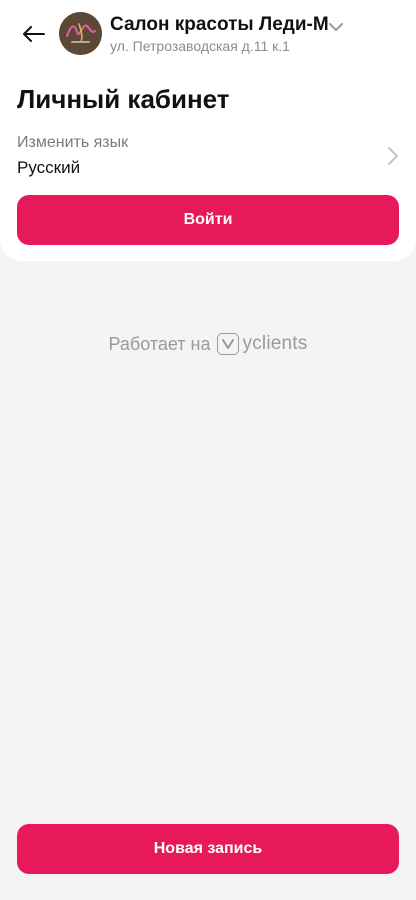  I want to click on chevron-down-icon, so click(336, 27).